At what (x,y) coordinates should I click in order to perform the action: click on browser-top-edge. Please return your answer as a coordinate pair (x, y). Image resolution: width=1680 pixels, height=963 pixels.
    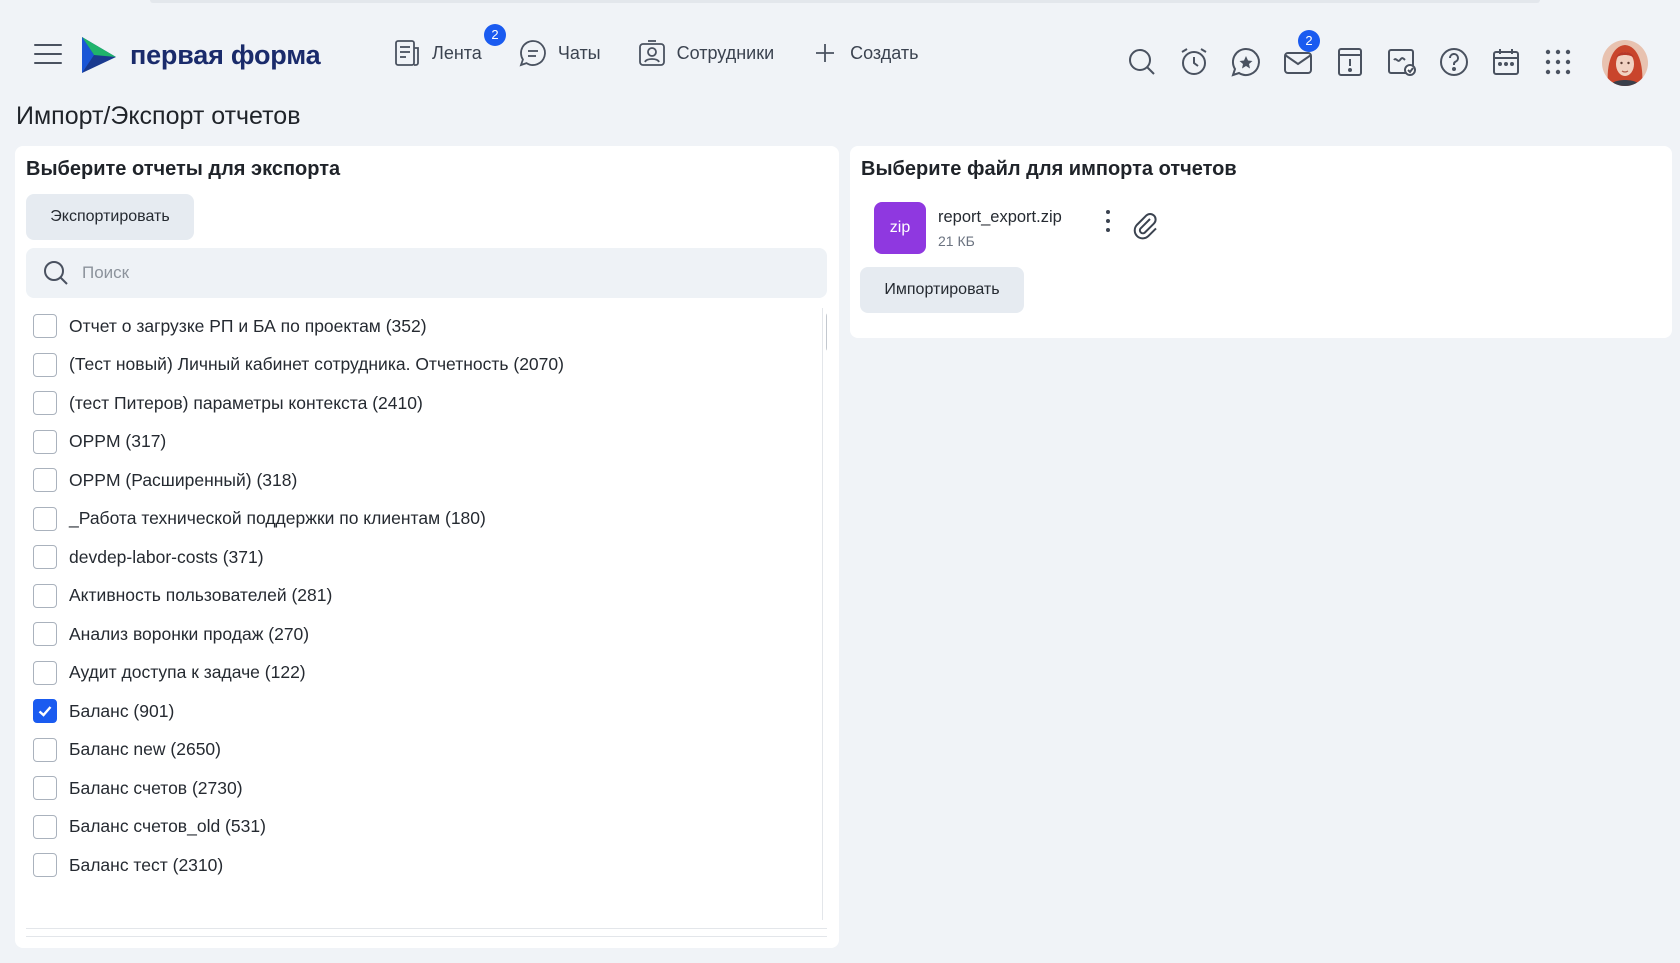
    Looking at the image, I should click on (845, 1).